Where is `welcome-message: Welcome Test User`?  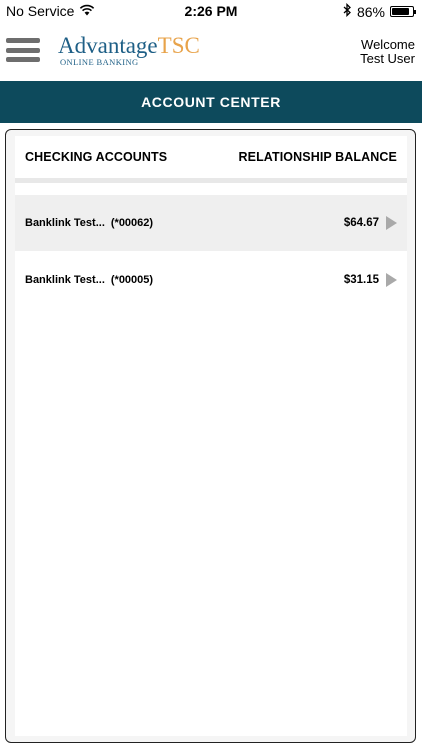 welcome-message: Welcome Test User is located at coordinates (387, 52).